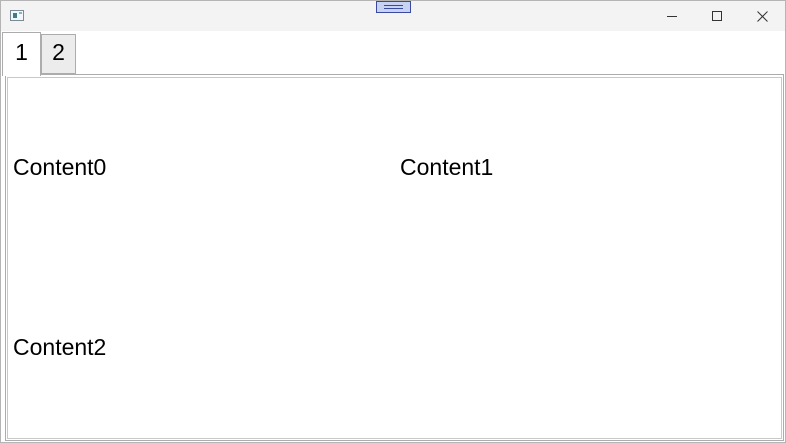 This screenshot has height=443, width=786. What do you see at coordinates (60, 167) in the screenshot?
I see `content-cell-0: Content0` at bounding box center [60, 167].